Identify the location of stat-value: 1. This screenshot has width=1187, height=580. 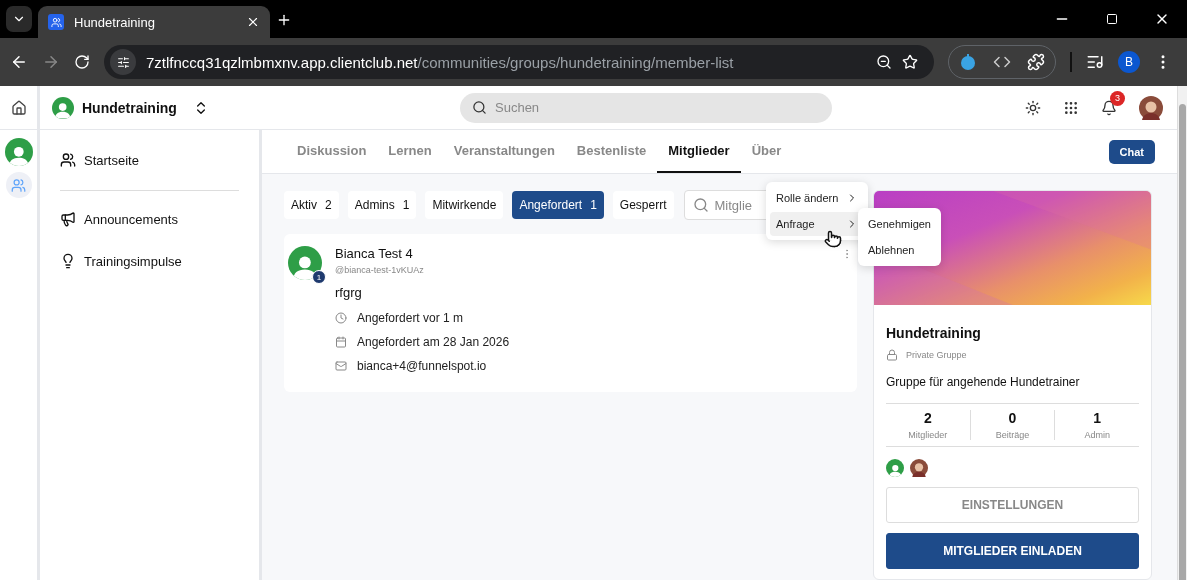
(1097, 418).